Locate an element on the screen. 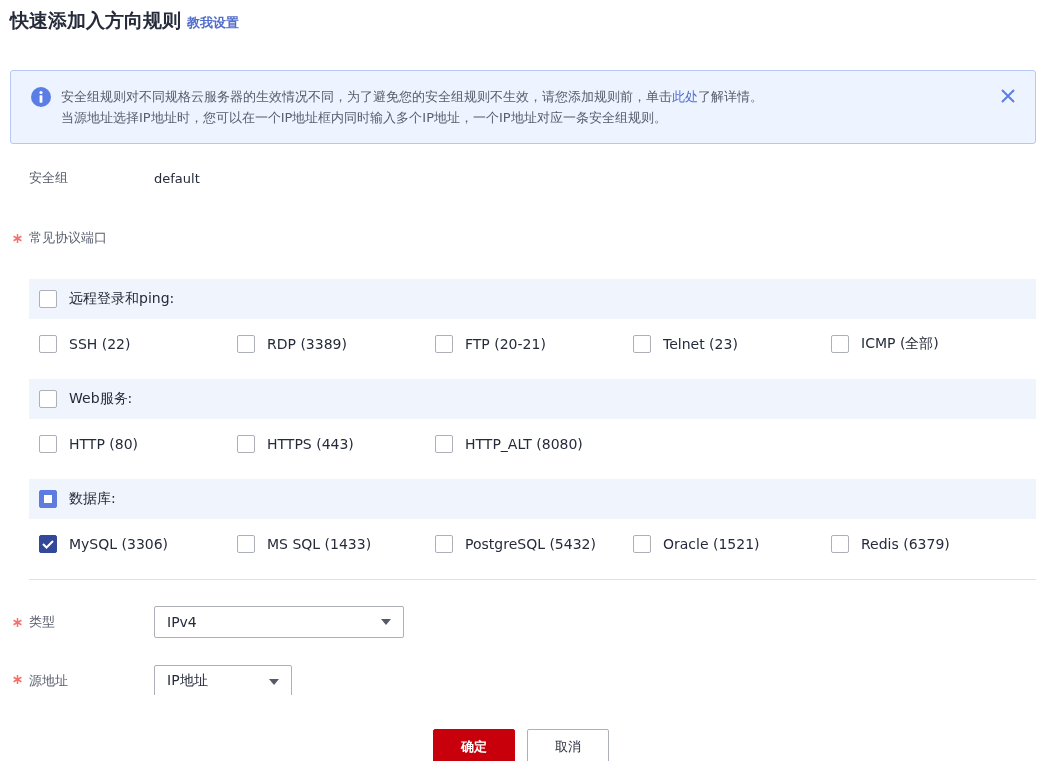 This screenshot has height=761, width=1042. group-label: 远程登录和ping: is located at coordinates (122, 299).